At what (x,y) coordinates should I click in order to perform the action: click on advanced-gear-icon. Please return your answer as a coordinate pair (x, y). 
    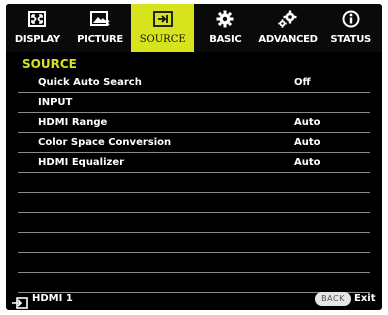
    Looking at the image, I should click on (288, 19).